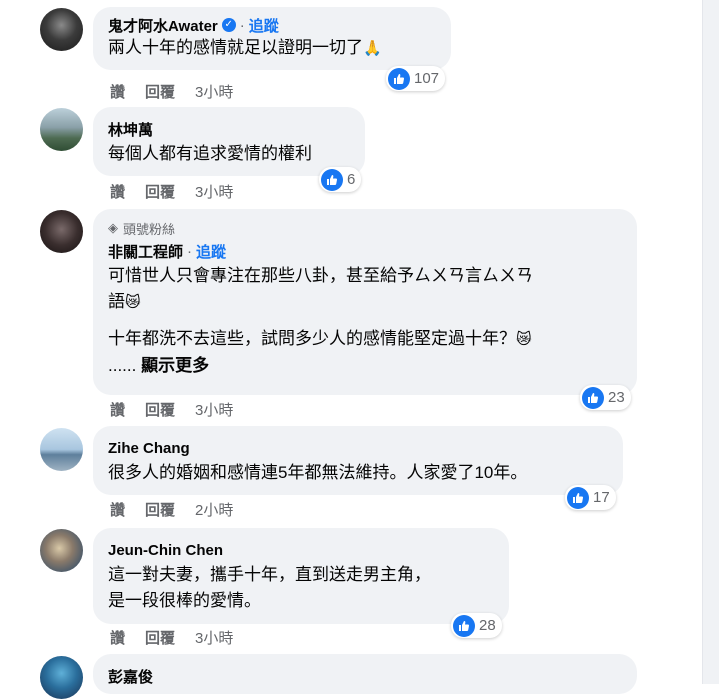 This screenshot has width=719, height=699. I want to click on author-name: Zihe Chang, so click(149, 448).